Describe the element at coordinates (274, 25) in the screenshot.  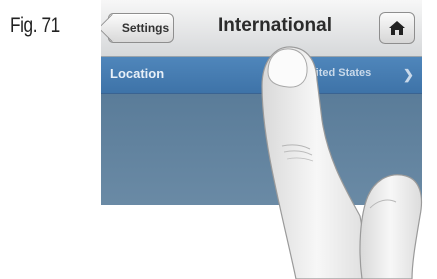
I see `page-title: International` at that location.